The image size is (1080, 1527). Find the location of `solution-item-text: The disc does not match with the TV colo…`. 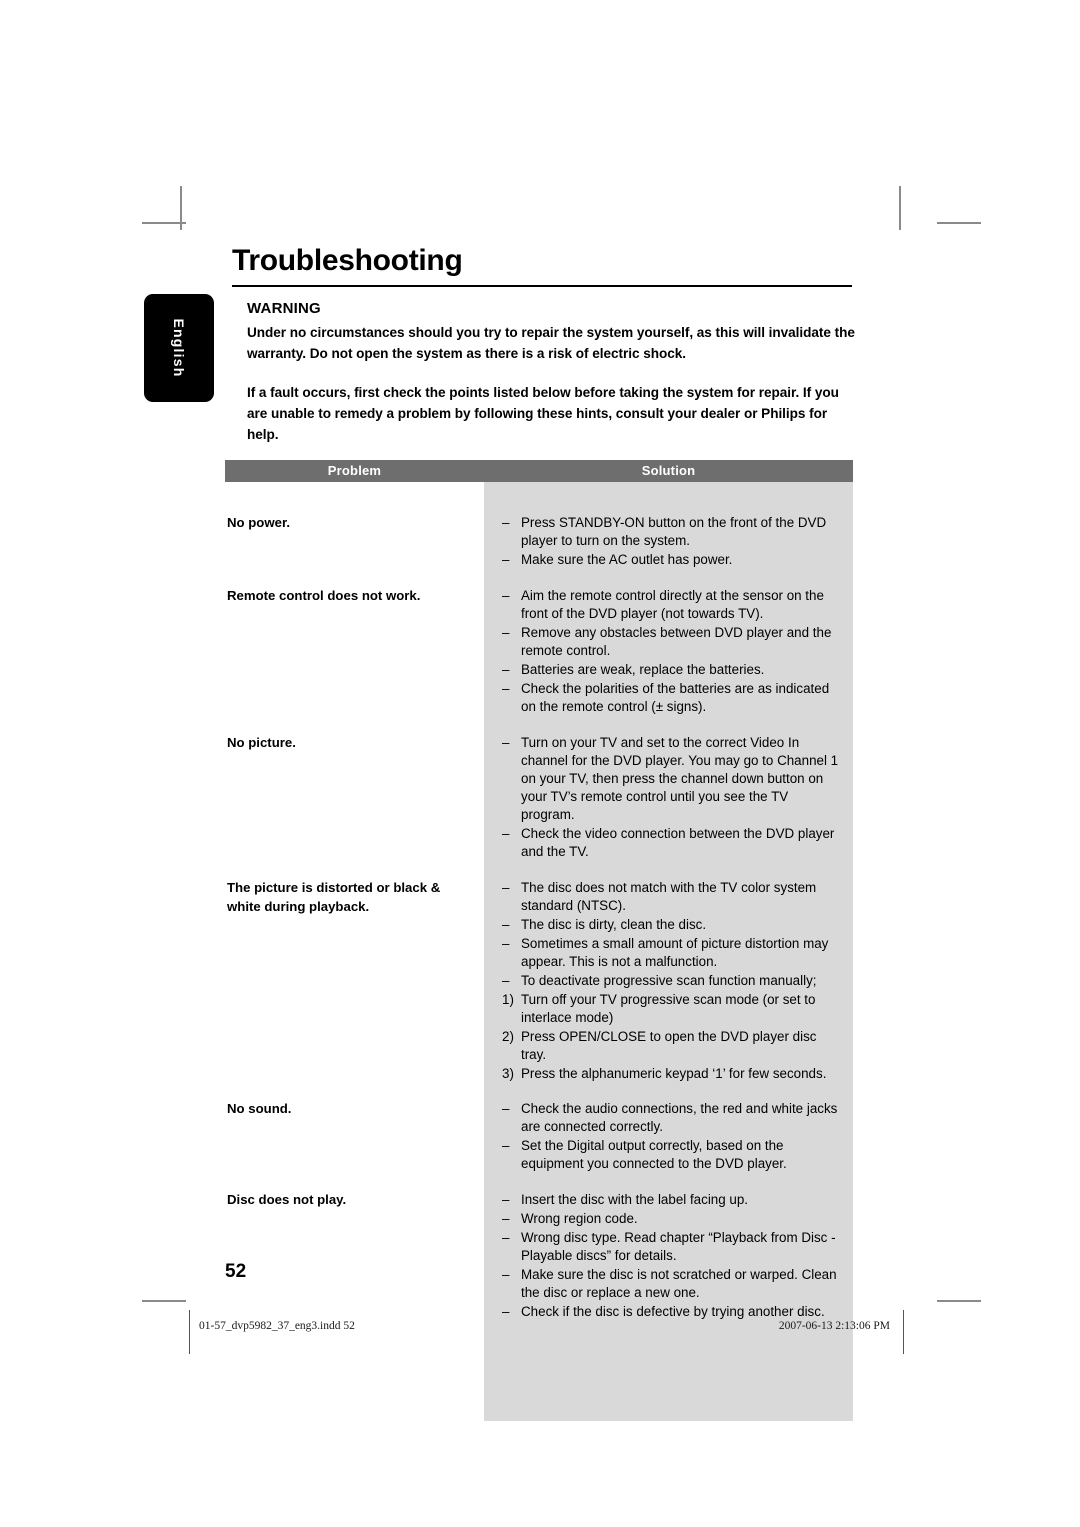

solution-item-text: The disc does not match with the TV colo… is located at coordinates (669, 896).